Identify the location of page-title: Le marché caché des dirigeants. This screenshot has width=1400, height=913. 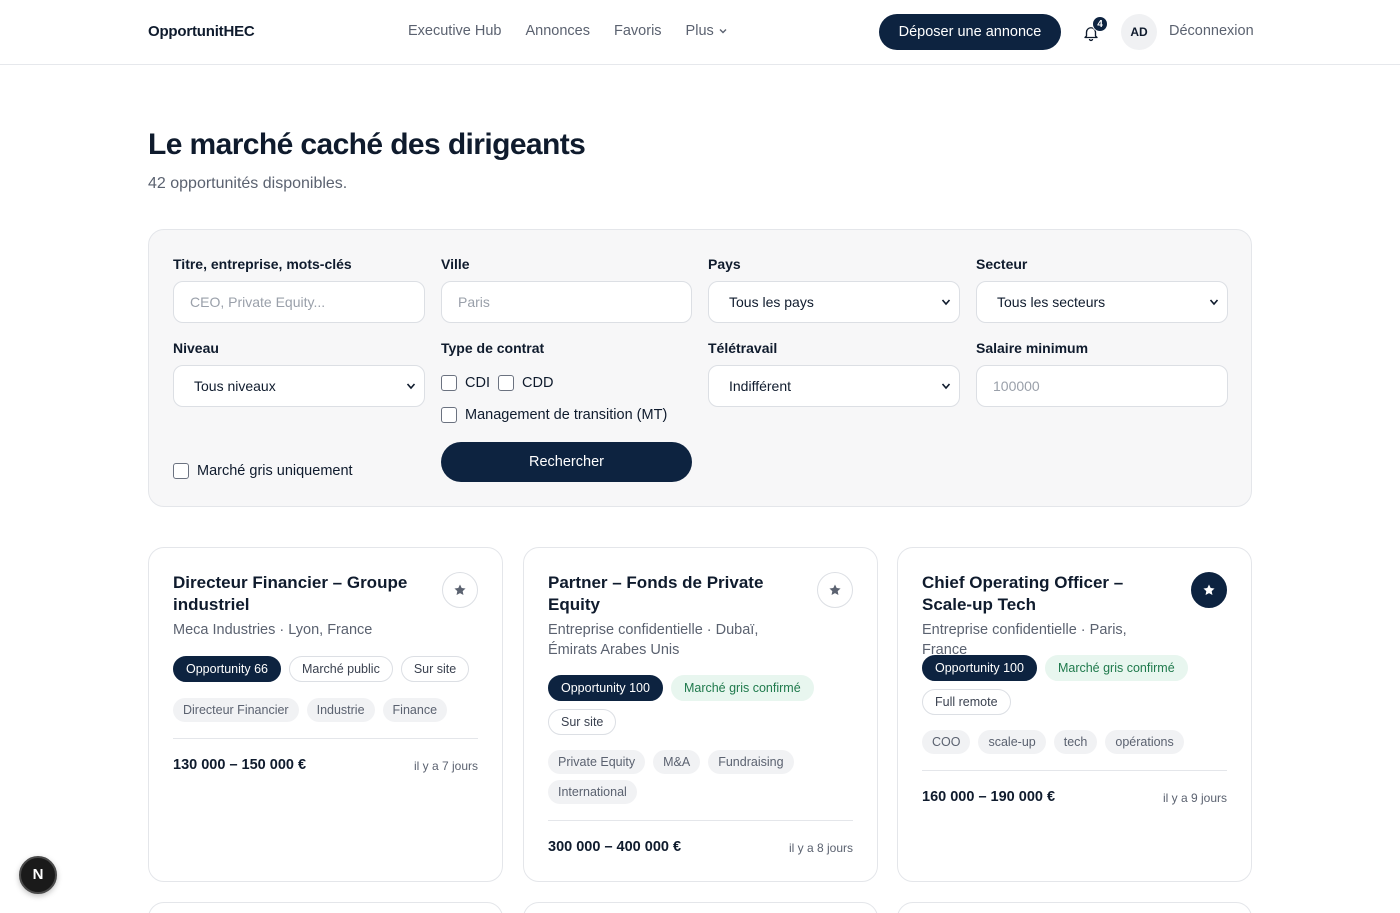
(367, 144).